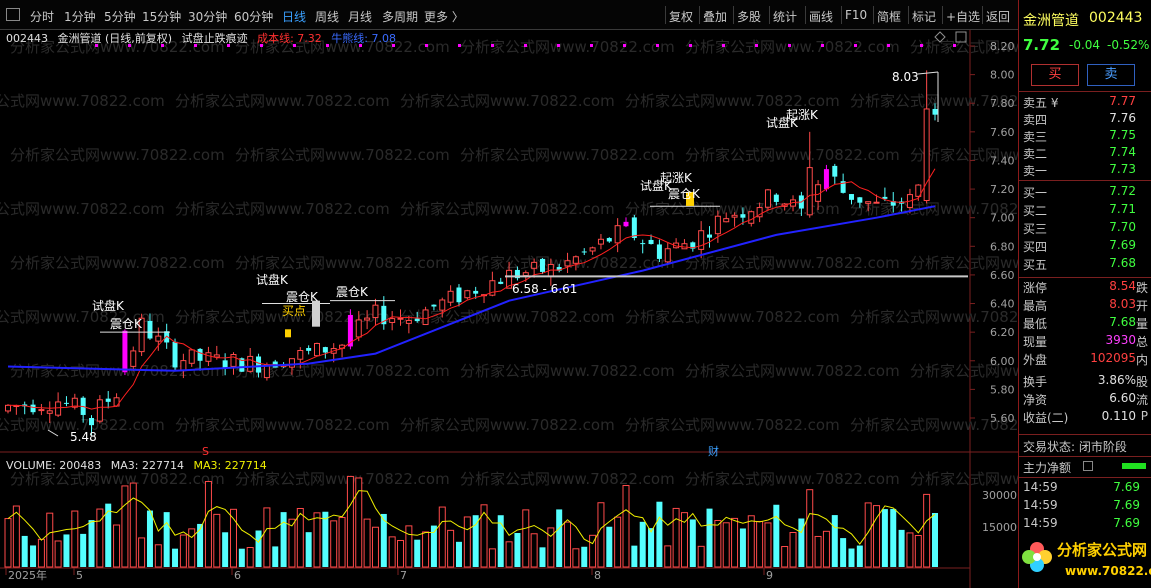  Describe the element at coordinates (1002, 46) in the screenshot. I see `price-tick-label: 8.20` at that location.